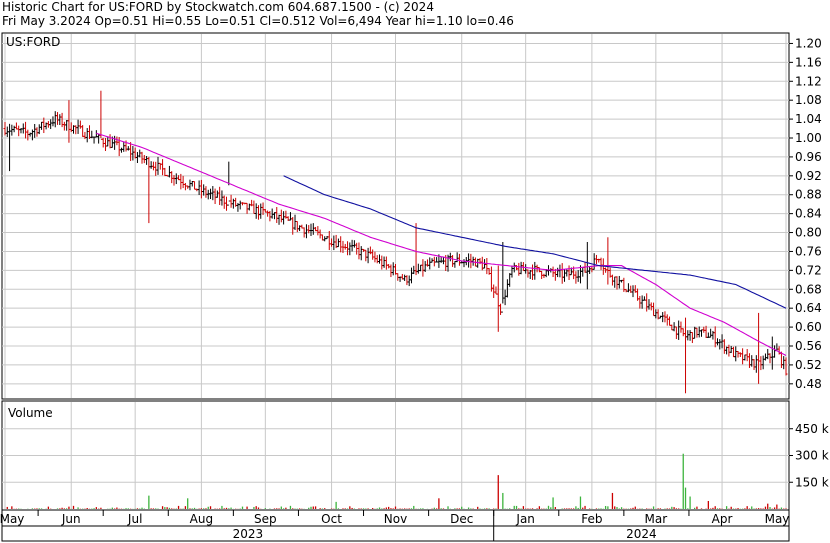 This screenshot has height=543, width=830. Describe the element at coordinates (656, 519) in the screenshot. I see `x-month-label: Mar` at that location.